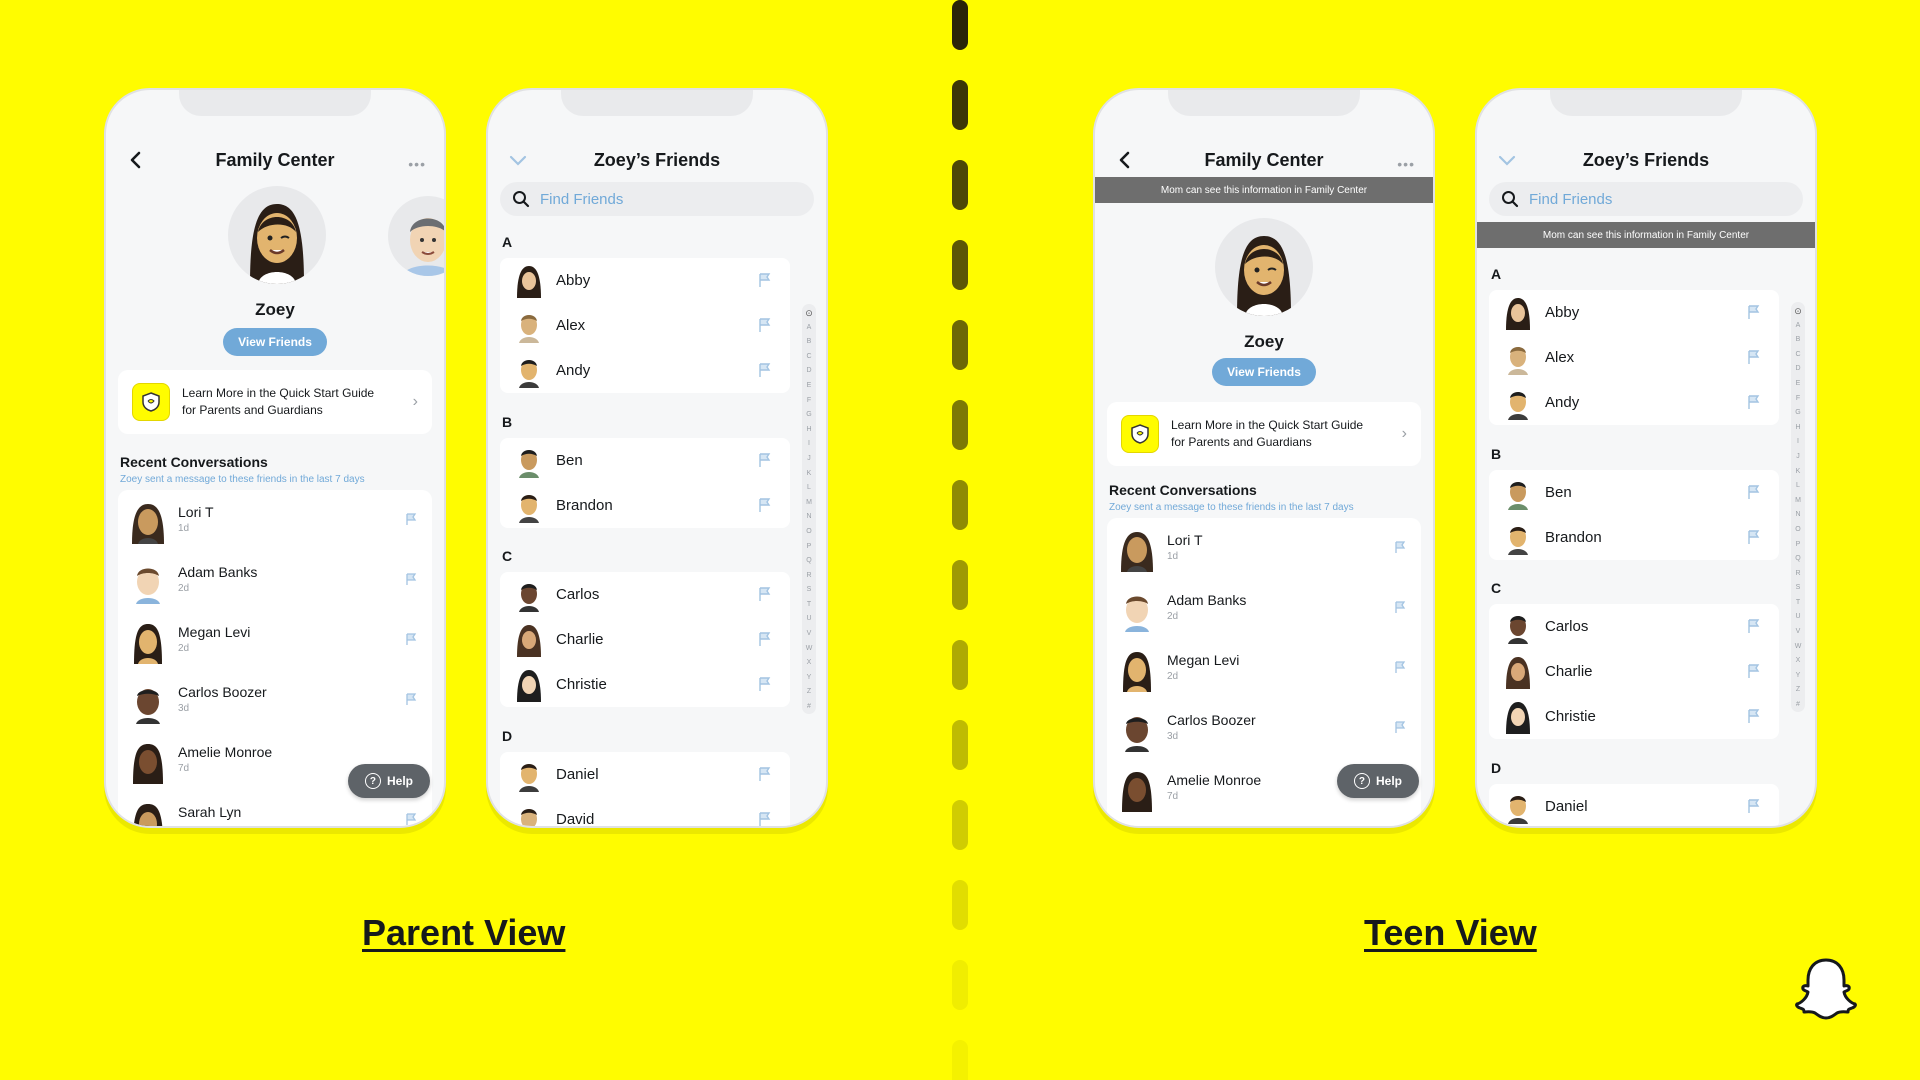 Image resolution: width=1920 pixels, height=1080 pixels. What do you see at coordinates (1798, 442) in the screenshot?
I see `index-letter: I` at bounding box center [1798, 442].